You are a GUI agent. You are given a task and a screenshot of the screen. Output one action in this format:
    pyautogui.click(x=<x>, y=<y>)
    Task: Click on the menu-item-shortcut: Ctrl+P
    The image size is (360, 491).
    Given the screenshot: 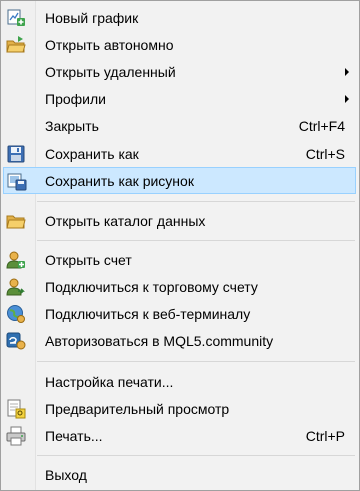 What is the action you would take?
    pyautogui.click(x=325, y=436)
    